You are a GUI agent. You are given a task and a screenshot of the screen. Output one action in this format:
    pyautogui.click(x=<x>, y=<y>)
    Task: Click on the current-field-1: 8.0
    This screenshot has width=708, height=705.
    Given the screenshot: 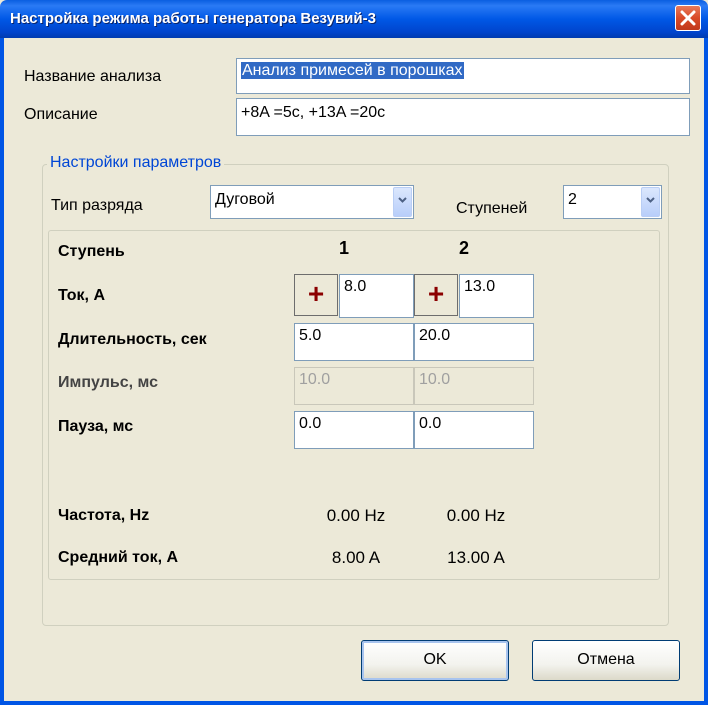 What is the action you would take?
    pyautogui.click(x=376, y=296)
    